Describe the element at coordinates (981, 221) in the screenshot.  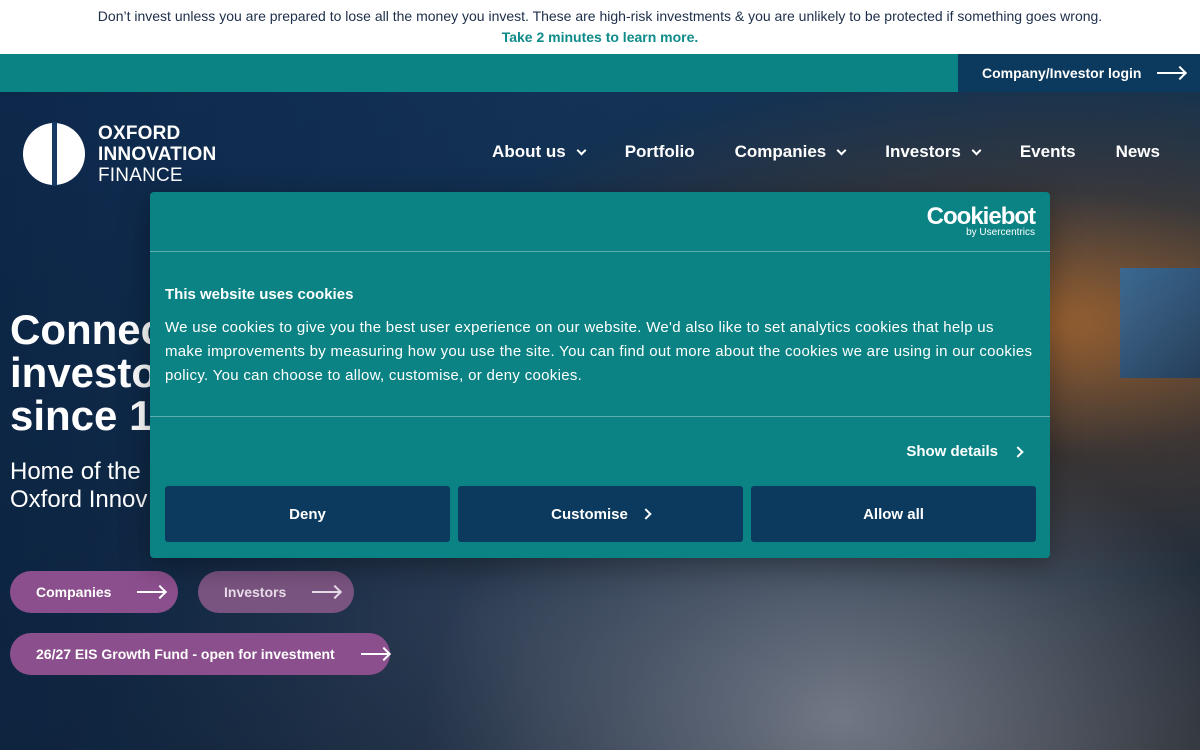
I see `cookiebot-logo: Cookiebot by Usercentrics` at that location.